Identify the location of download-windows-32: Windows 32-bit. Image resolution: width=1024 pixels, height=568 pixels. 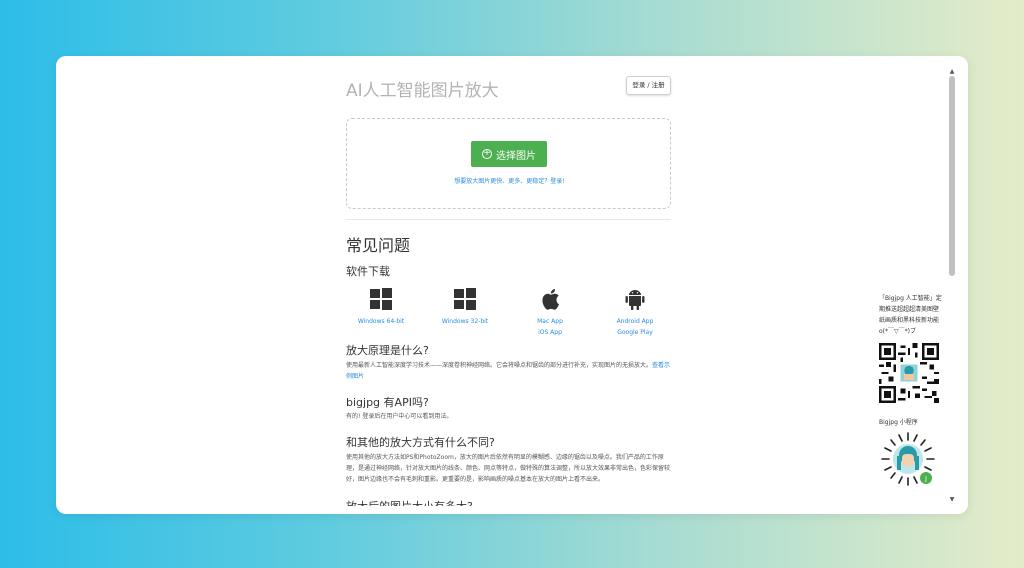
(465, 307).